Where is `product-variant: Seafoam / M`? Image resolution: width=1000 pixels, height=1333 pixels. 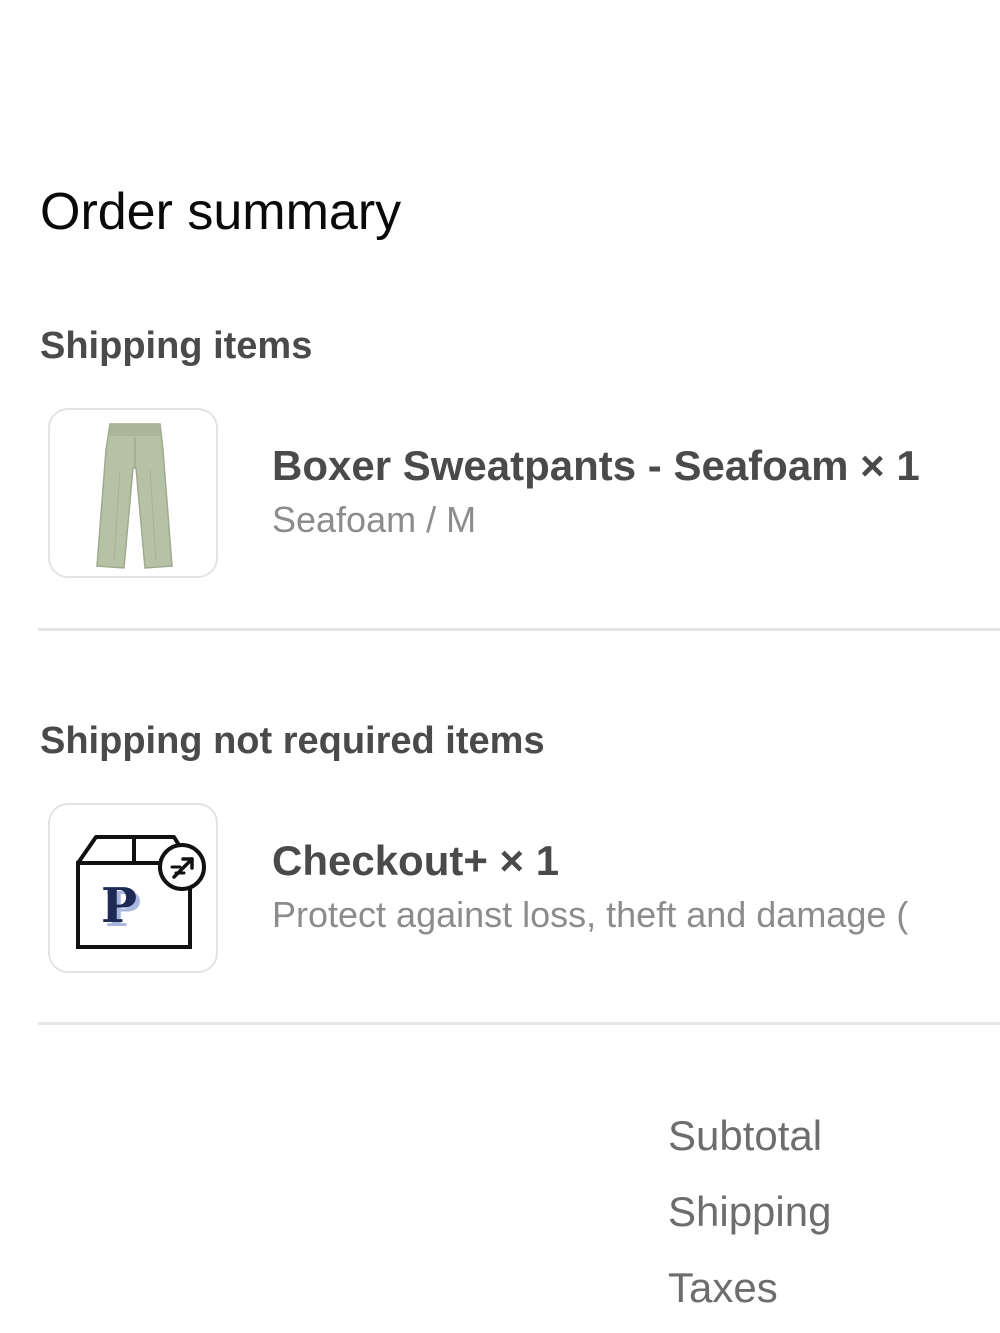
product-variant: Seafoam / M is located at coordinates (374, 519).